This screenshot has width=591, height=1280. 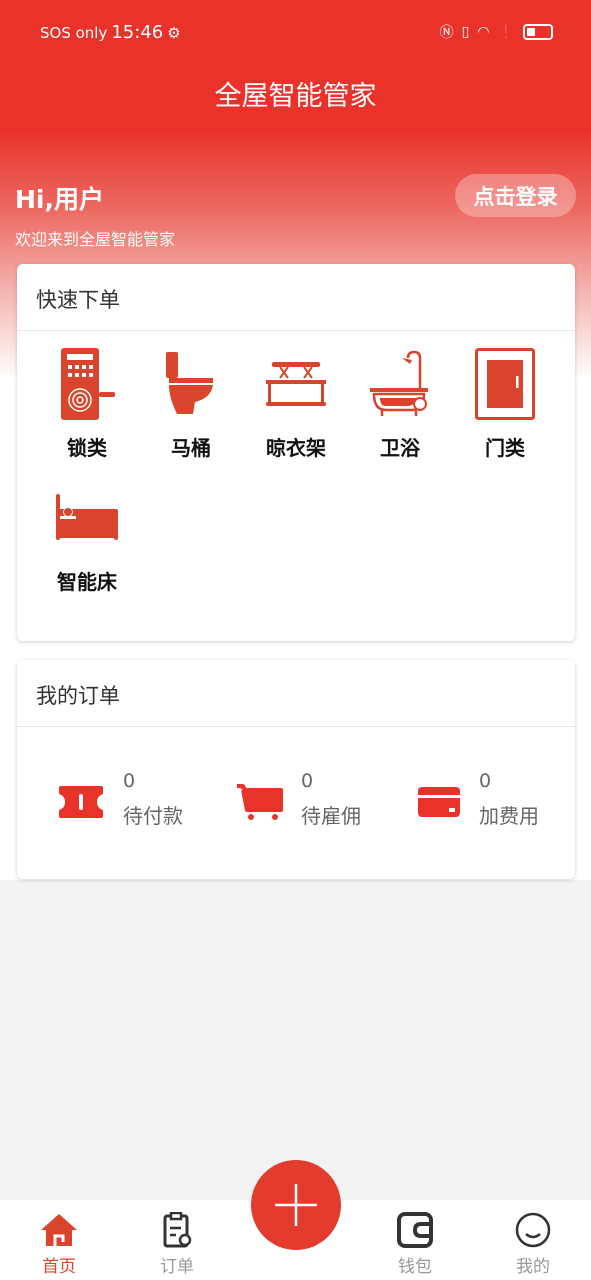 I want to click on quick-order-title: 快速下单, so click(x=296, y=297).